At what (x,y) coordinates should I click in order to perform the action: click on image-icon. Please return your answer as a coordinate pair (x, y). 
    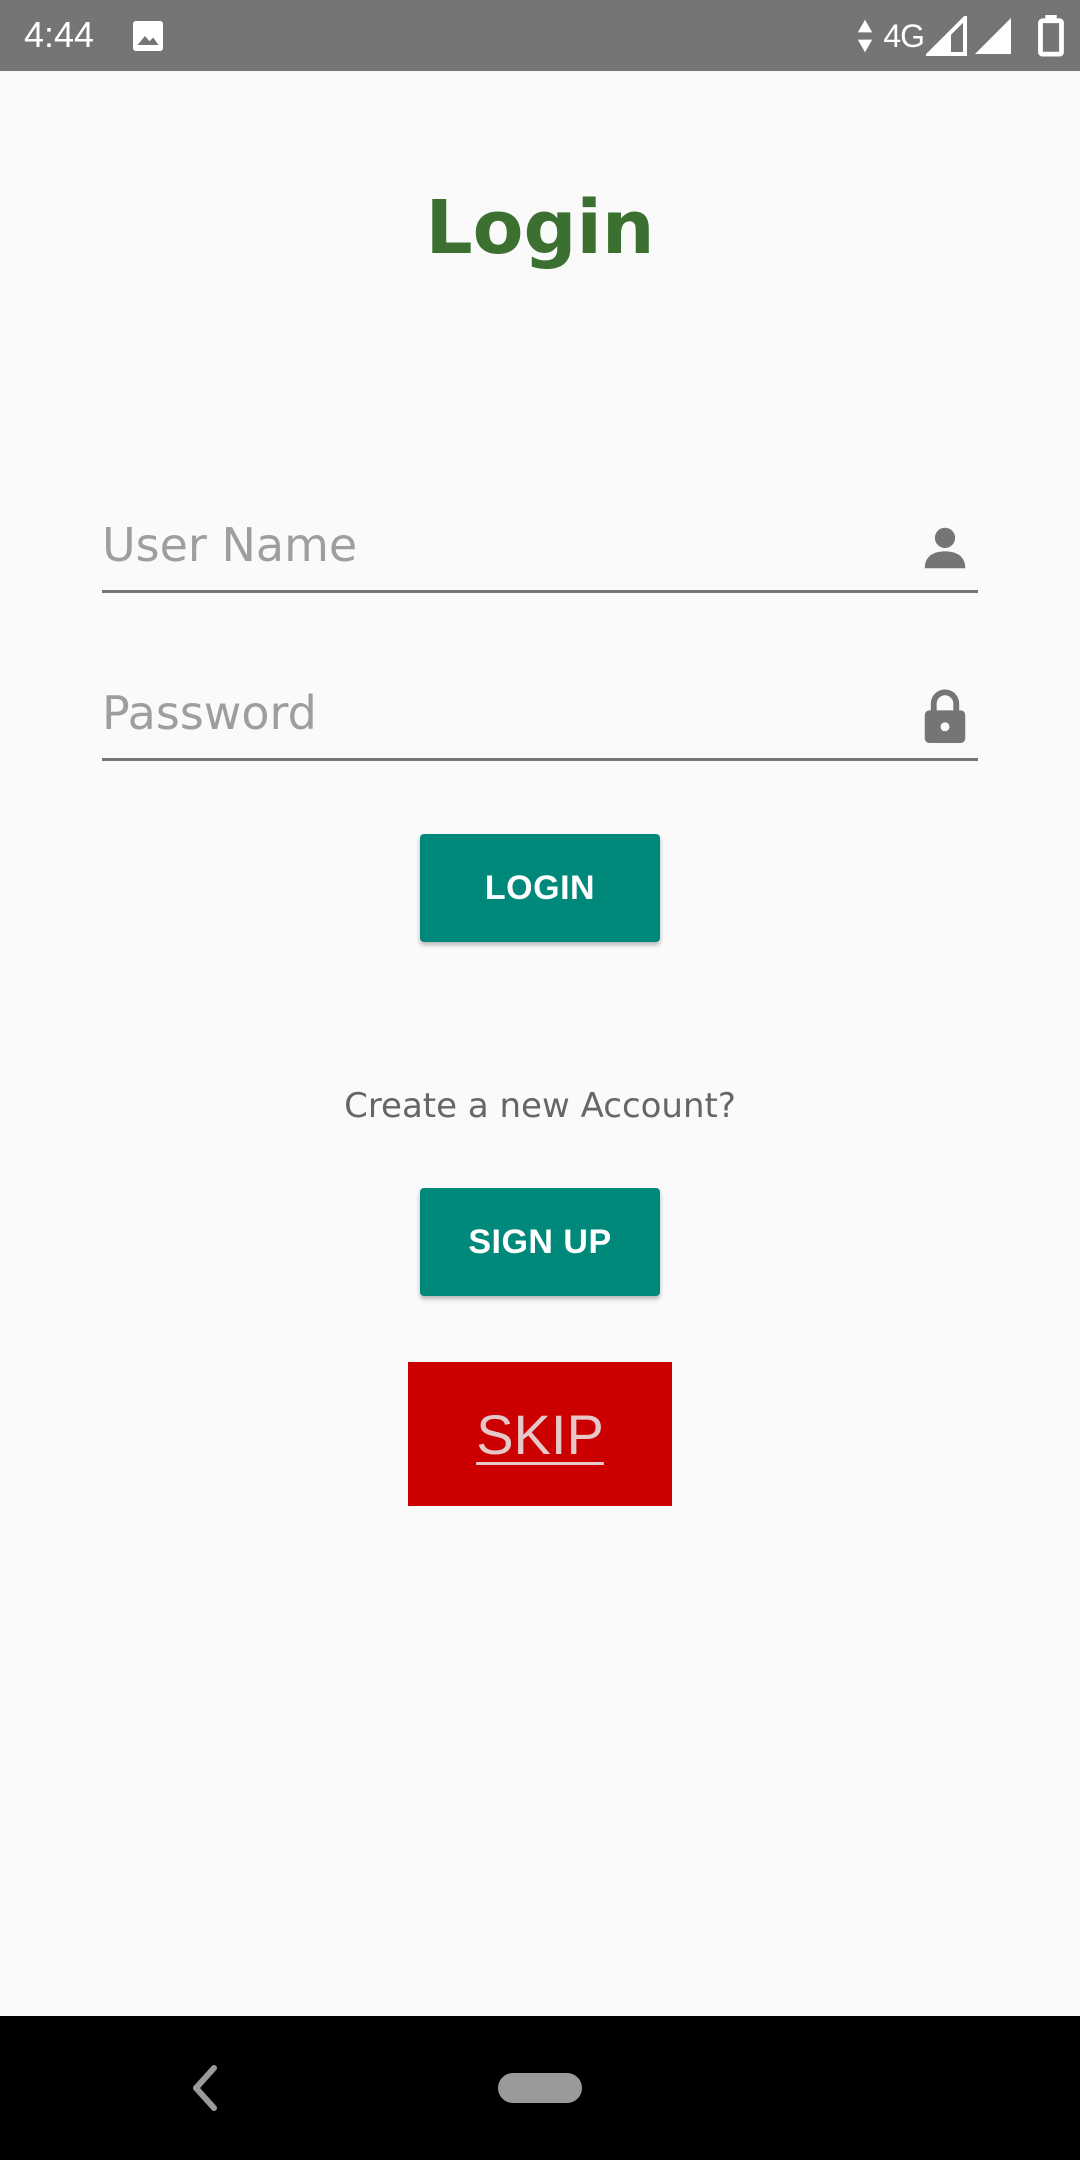
    Looking at the image, I should click on (148, 36).